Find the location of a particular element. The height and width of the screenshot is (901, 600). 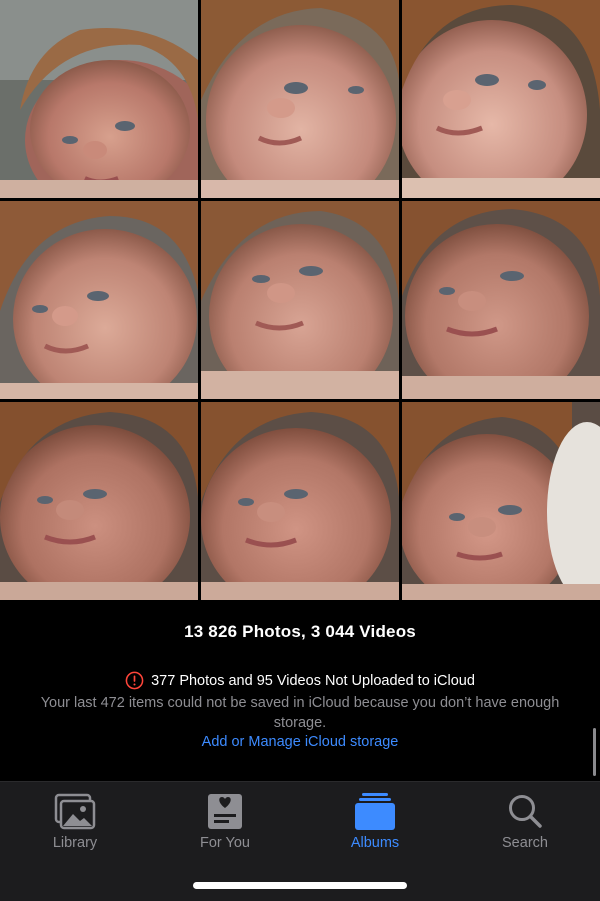

magnifier-icon is located at coordinates (525, 811).